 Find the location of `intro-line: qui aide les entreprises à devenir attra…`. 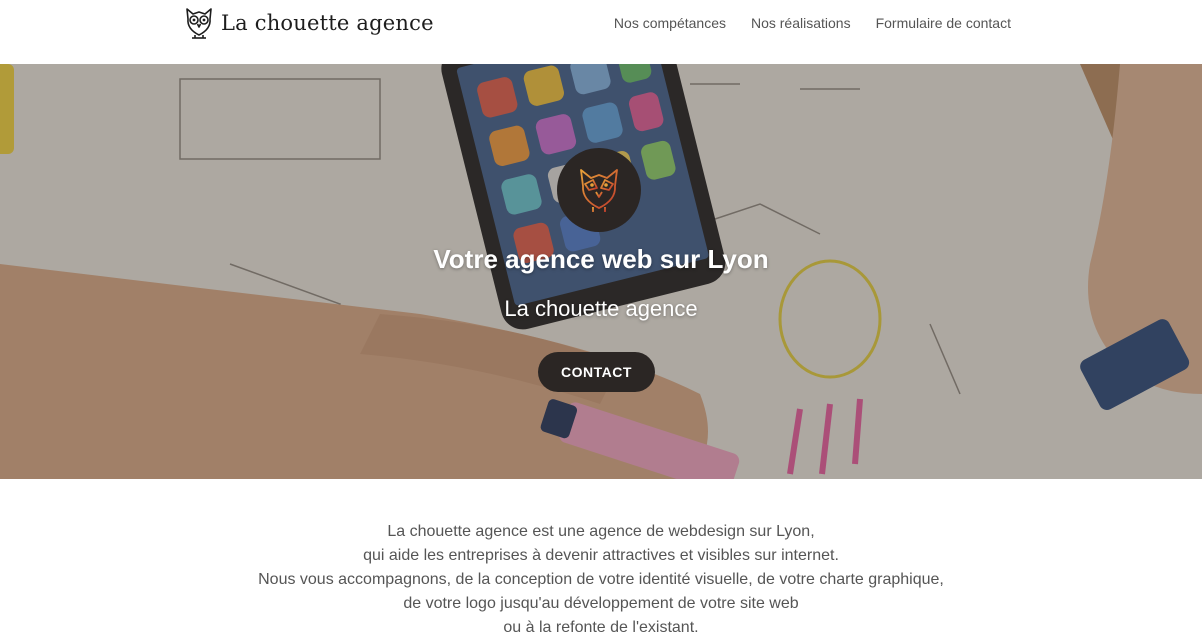

intro-line: qui aide les entreprises à devenir attra… is located at coordinates (601, 555).